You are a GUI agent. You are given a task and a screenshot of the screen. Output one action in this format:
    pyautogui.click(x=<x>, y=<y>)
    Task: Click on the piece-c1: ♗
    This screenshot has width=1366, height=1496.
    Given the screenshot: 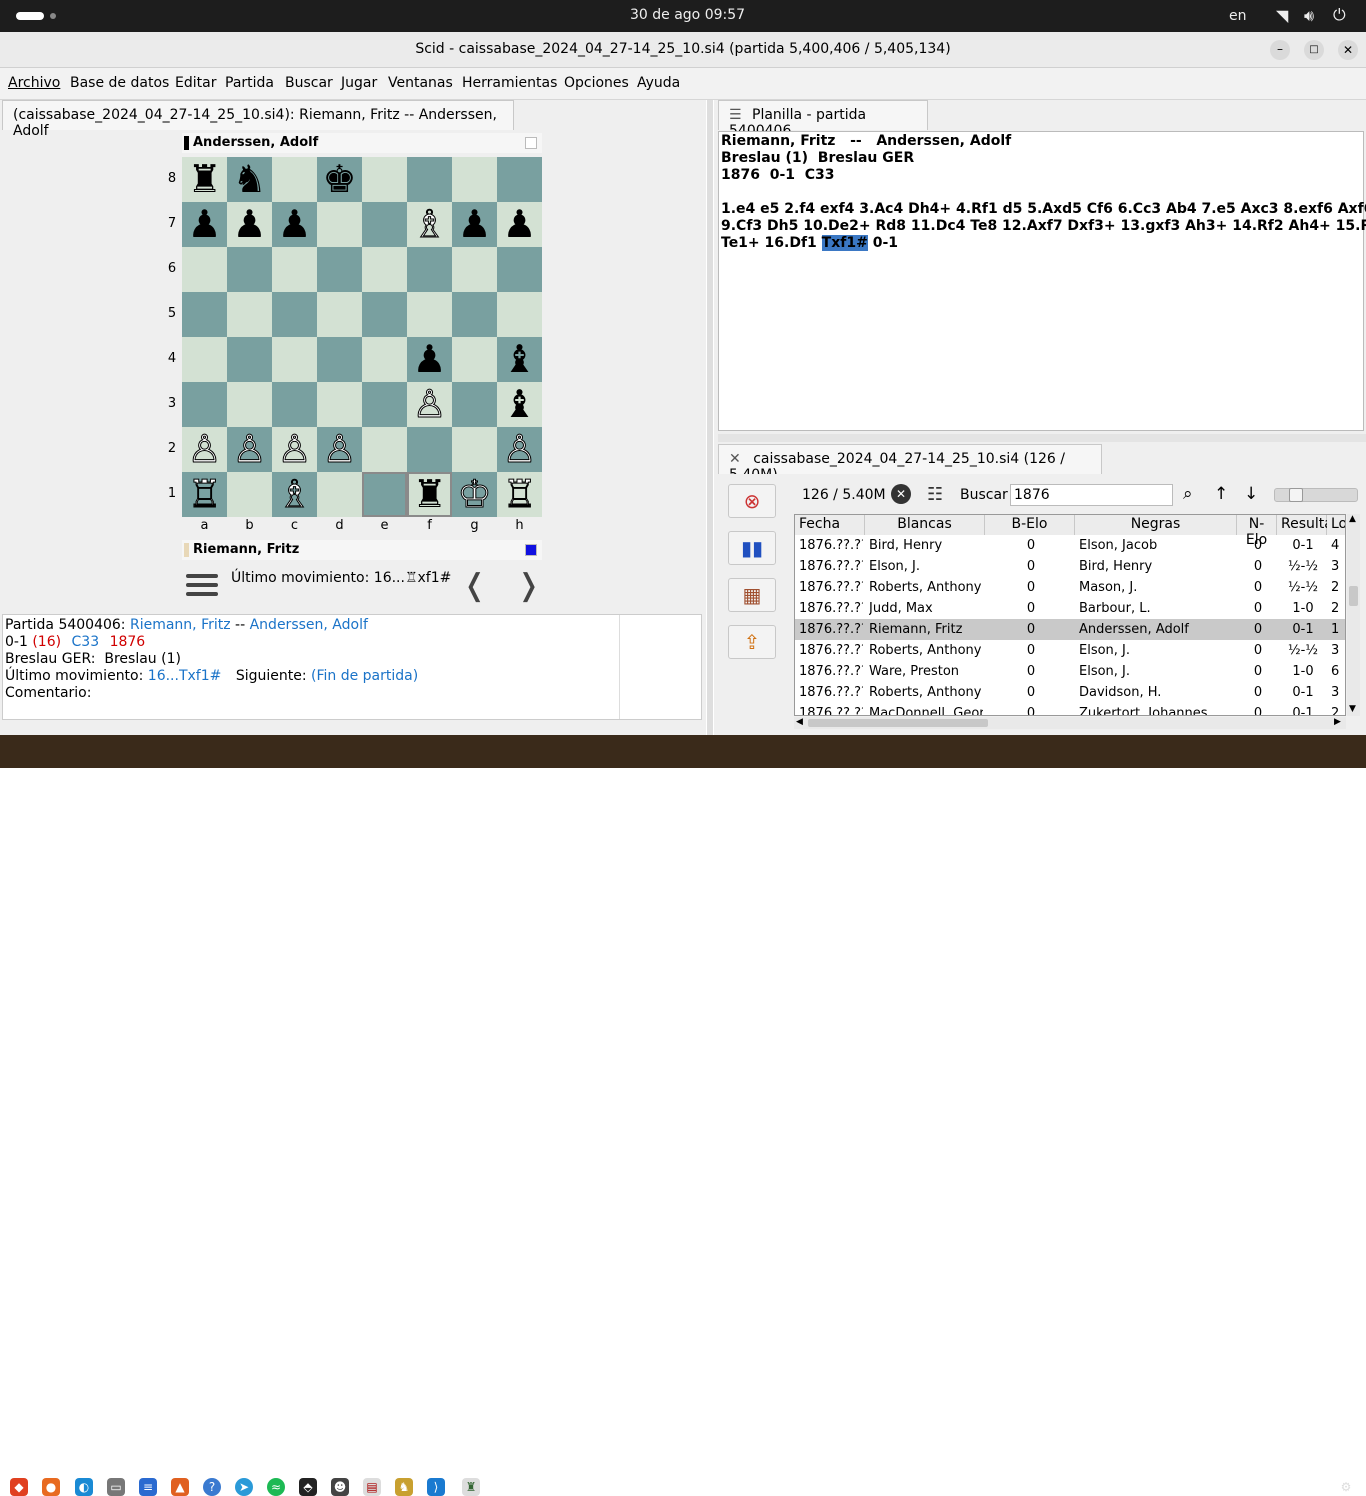 What is the action you would take?
    pyautogui.click(x=294, y=494)
    